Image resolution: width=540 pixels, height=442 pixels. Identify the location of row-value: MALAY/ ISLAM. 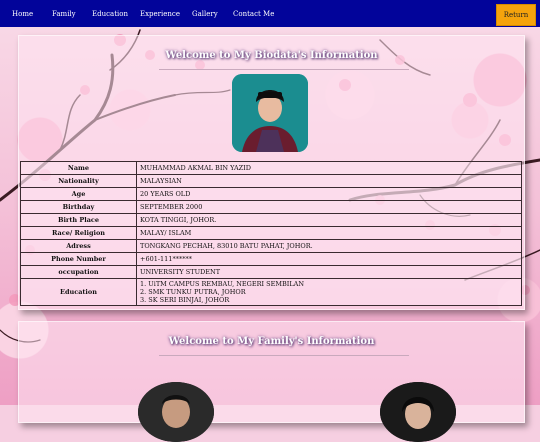
(329, 233).